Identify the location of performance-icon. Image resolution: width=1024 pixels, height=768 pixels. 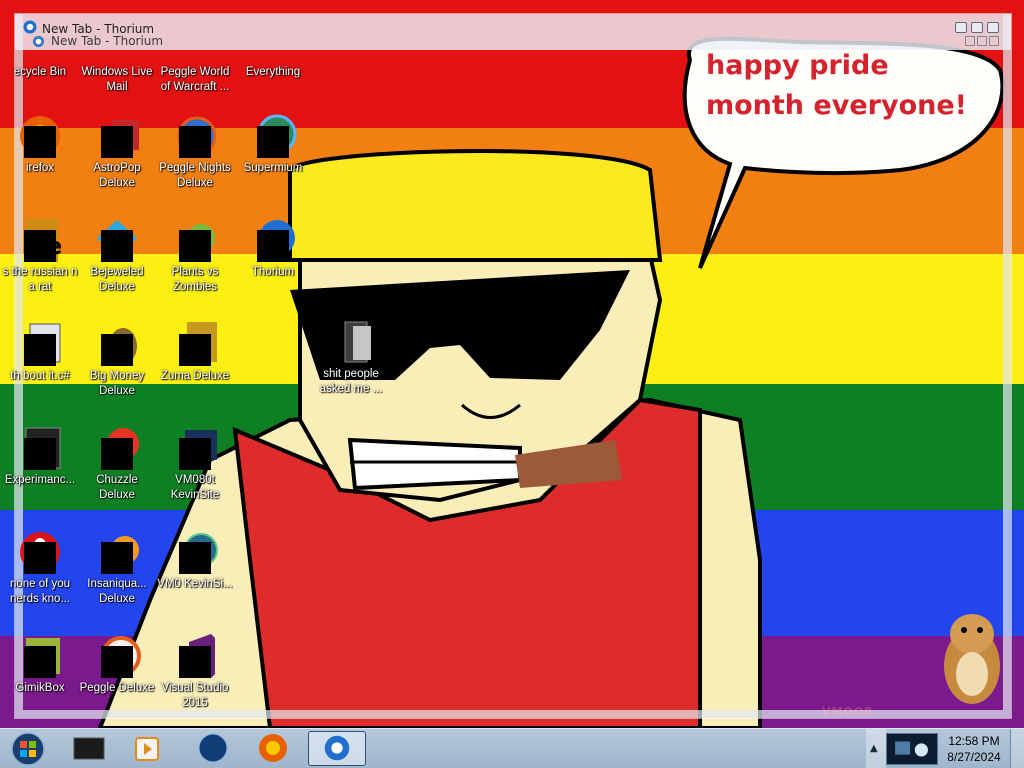
(40, 448).